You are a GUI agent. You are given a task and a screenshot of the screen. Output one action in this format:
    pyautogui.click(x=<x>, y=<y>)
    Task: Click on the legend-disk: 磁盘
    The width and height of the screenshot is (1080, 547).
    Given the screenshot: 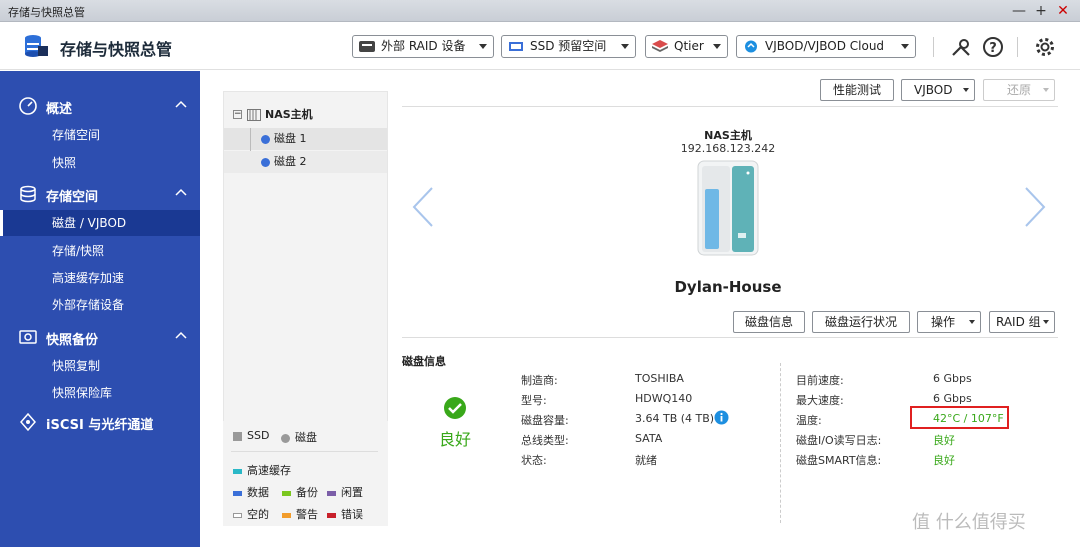 What is the action you would take?
    pyautogui.click(x=299, y=437)
    